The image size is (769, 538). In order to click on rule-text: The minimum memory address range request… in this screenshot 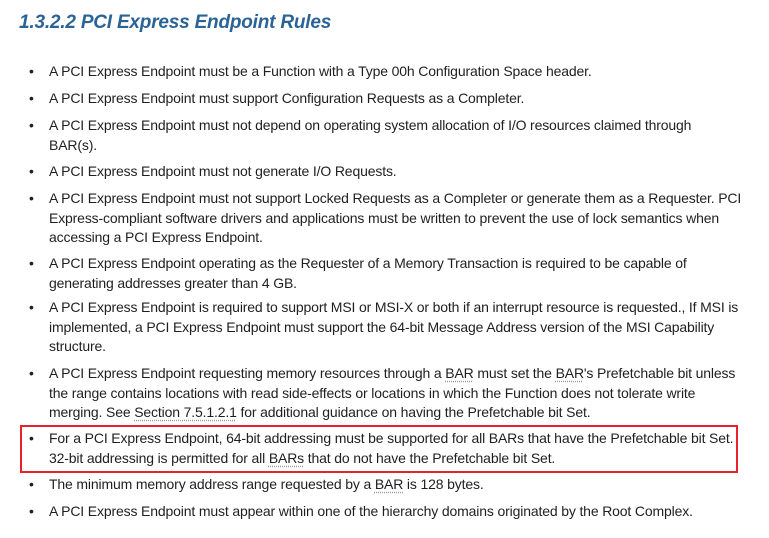, I will do `click(212, 484)`.